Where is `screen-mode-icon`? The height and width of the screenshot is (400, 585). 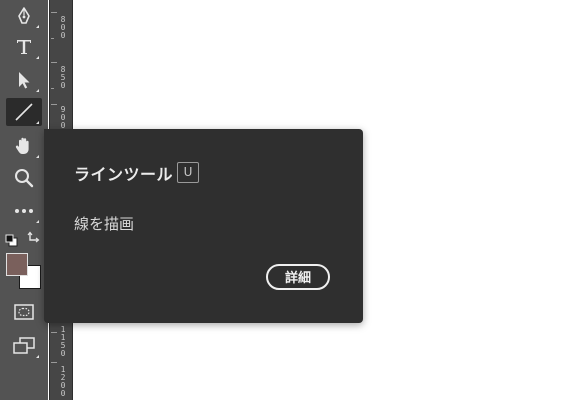
screen-mode-icon is located at coordinates (24, 346).